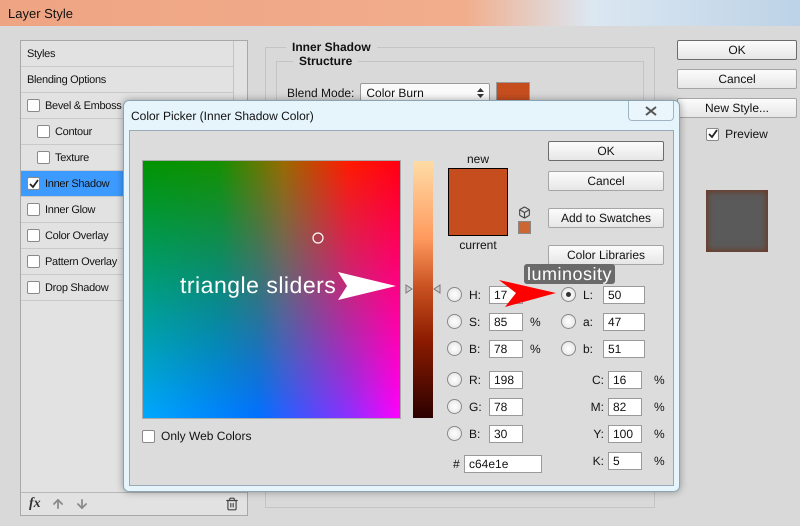 The height and width of the screenshot is (526, 800). Describe the element at coordinates (476, 407) in the screenshot. I see `field-label: G:` at that location.